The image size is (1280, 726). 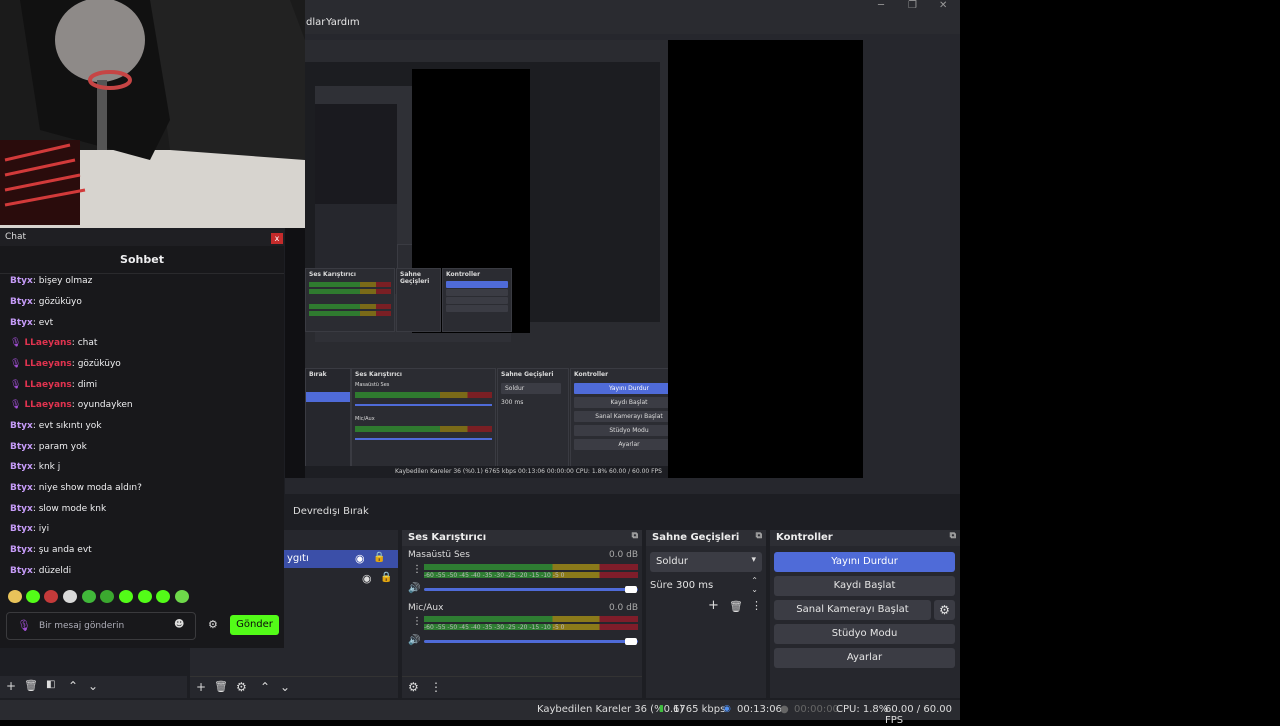 I want to click on start-virtual-camera-button: Sanal Kamerayı Başlat, so click(x=852, y=610).